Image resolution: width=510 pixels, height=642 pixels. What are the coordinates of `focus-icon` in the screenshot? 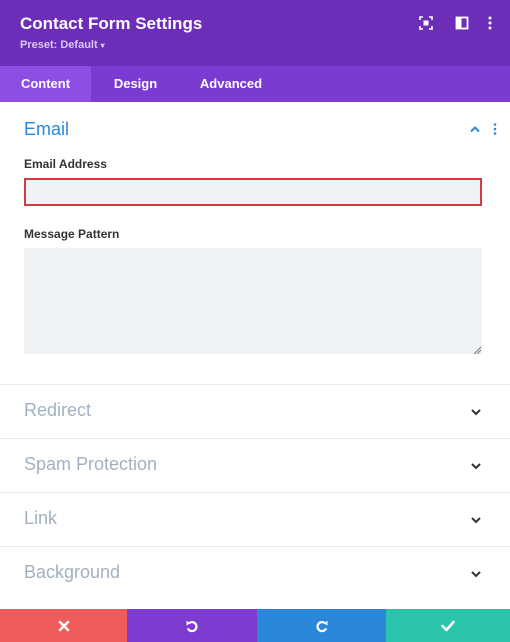 It's located at (427, 24).